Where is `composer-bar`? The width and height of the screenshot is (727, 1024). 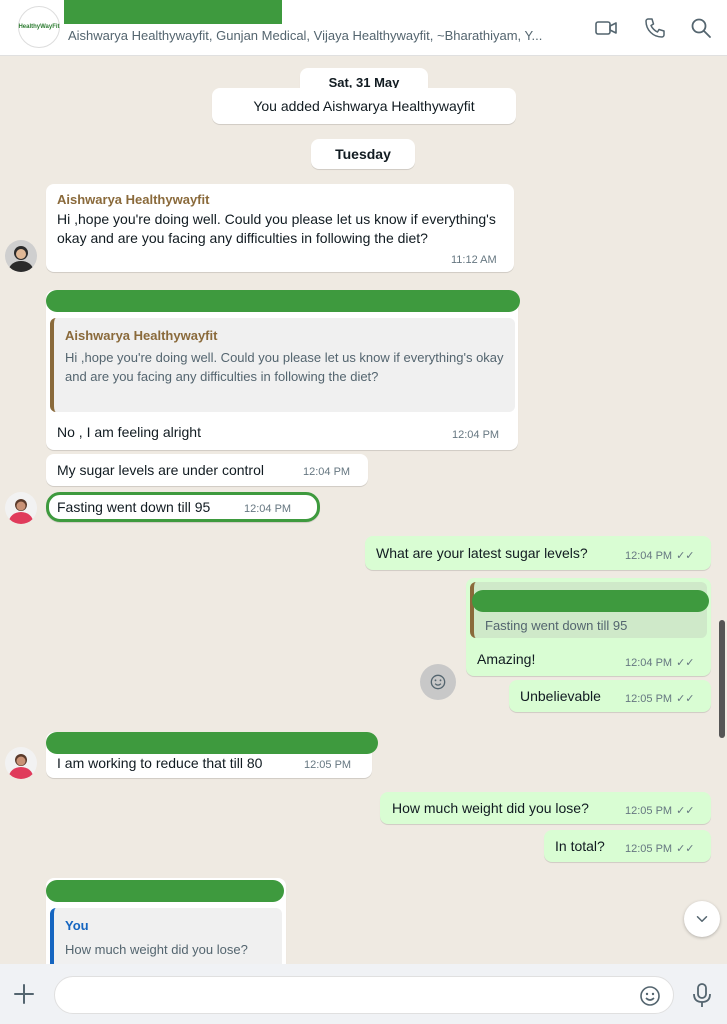 composer-bar is located at coordinates (363, 994).